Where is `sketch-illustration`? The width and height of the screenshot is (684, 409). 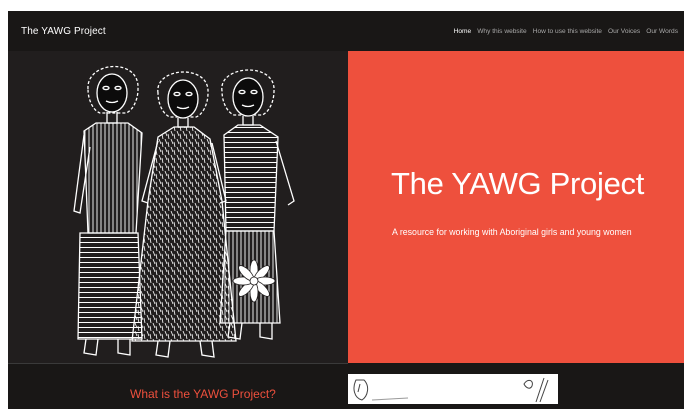
sketch-illustration is located at coordinates (451, 390).